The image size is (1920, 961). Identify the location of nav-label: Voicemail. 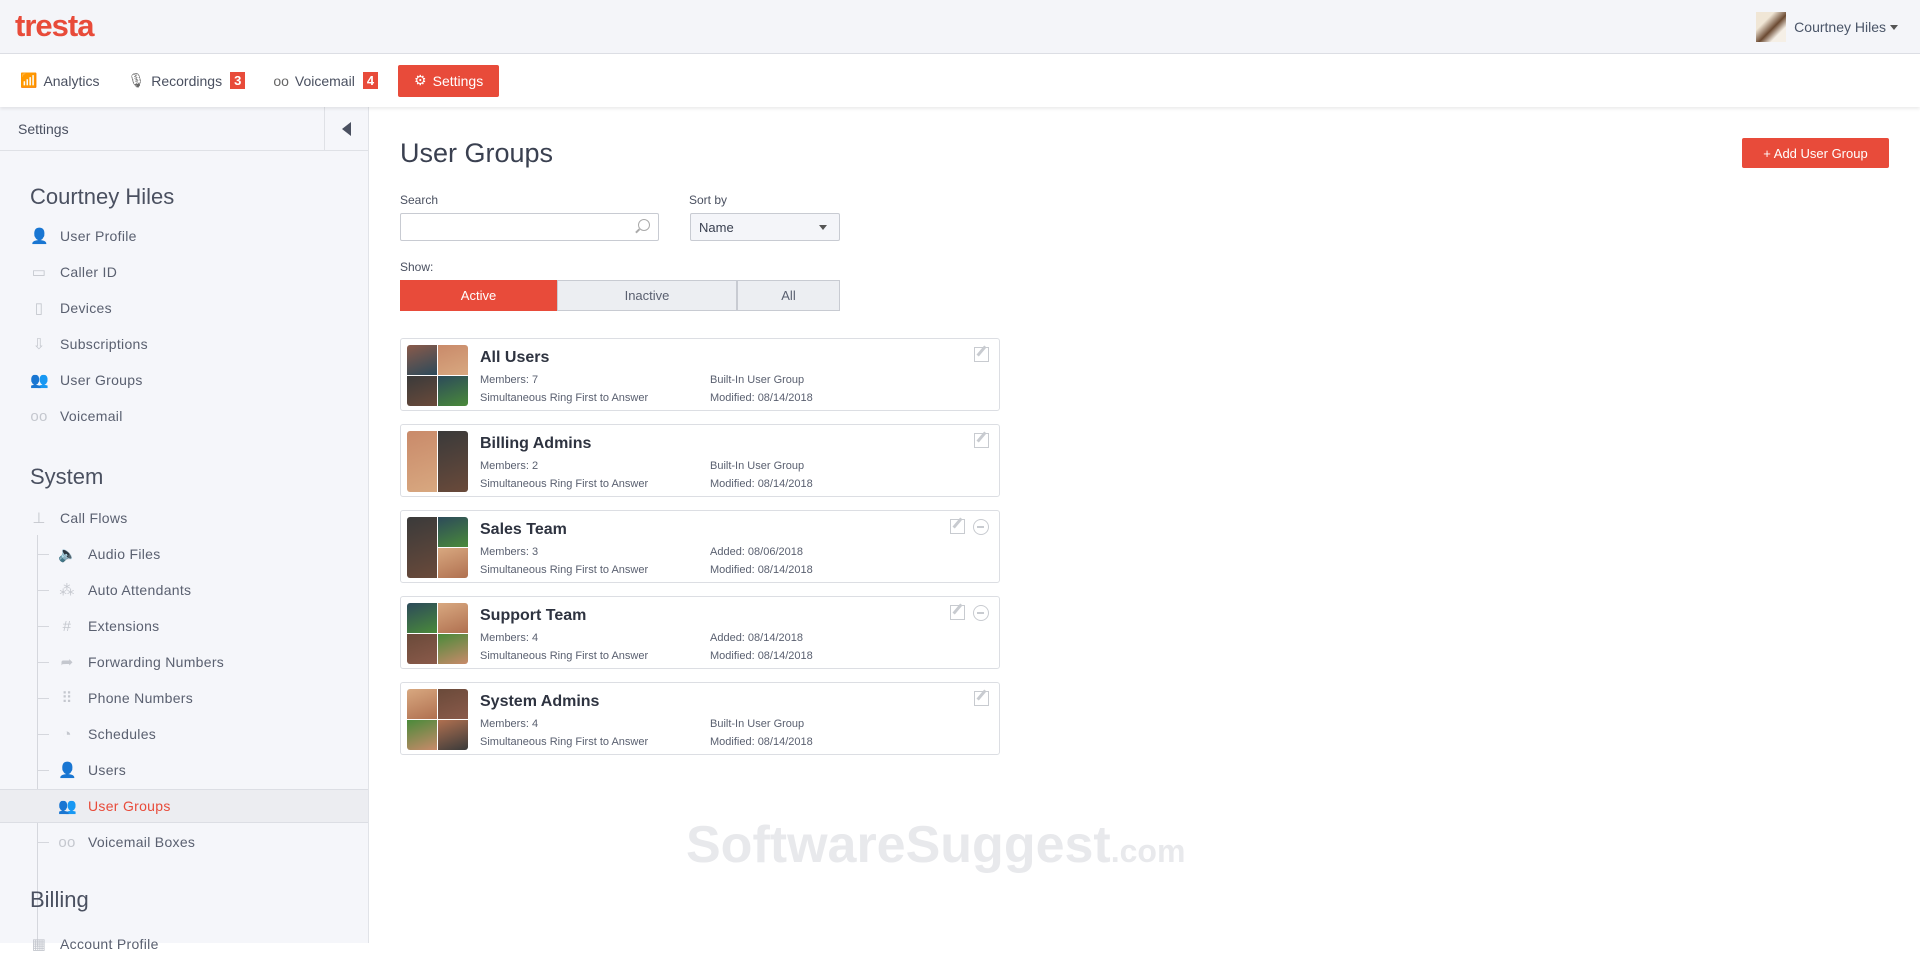
(324, 80).